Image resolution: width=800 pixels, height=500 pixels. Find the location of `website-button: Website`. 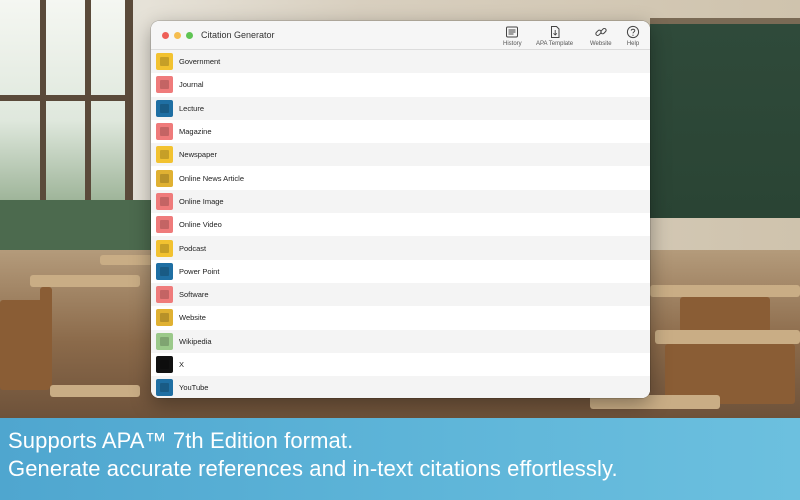

website-button: Website is located at coordinates (601, 37).